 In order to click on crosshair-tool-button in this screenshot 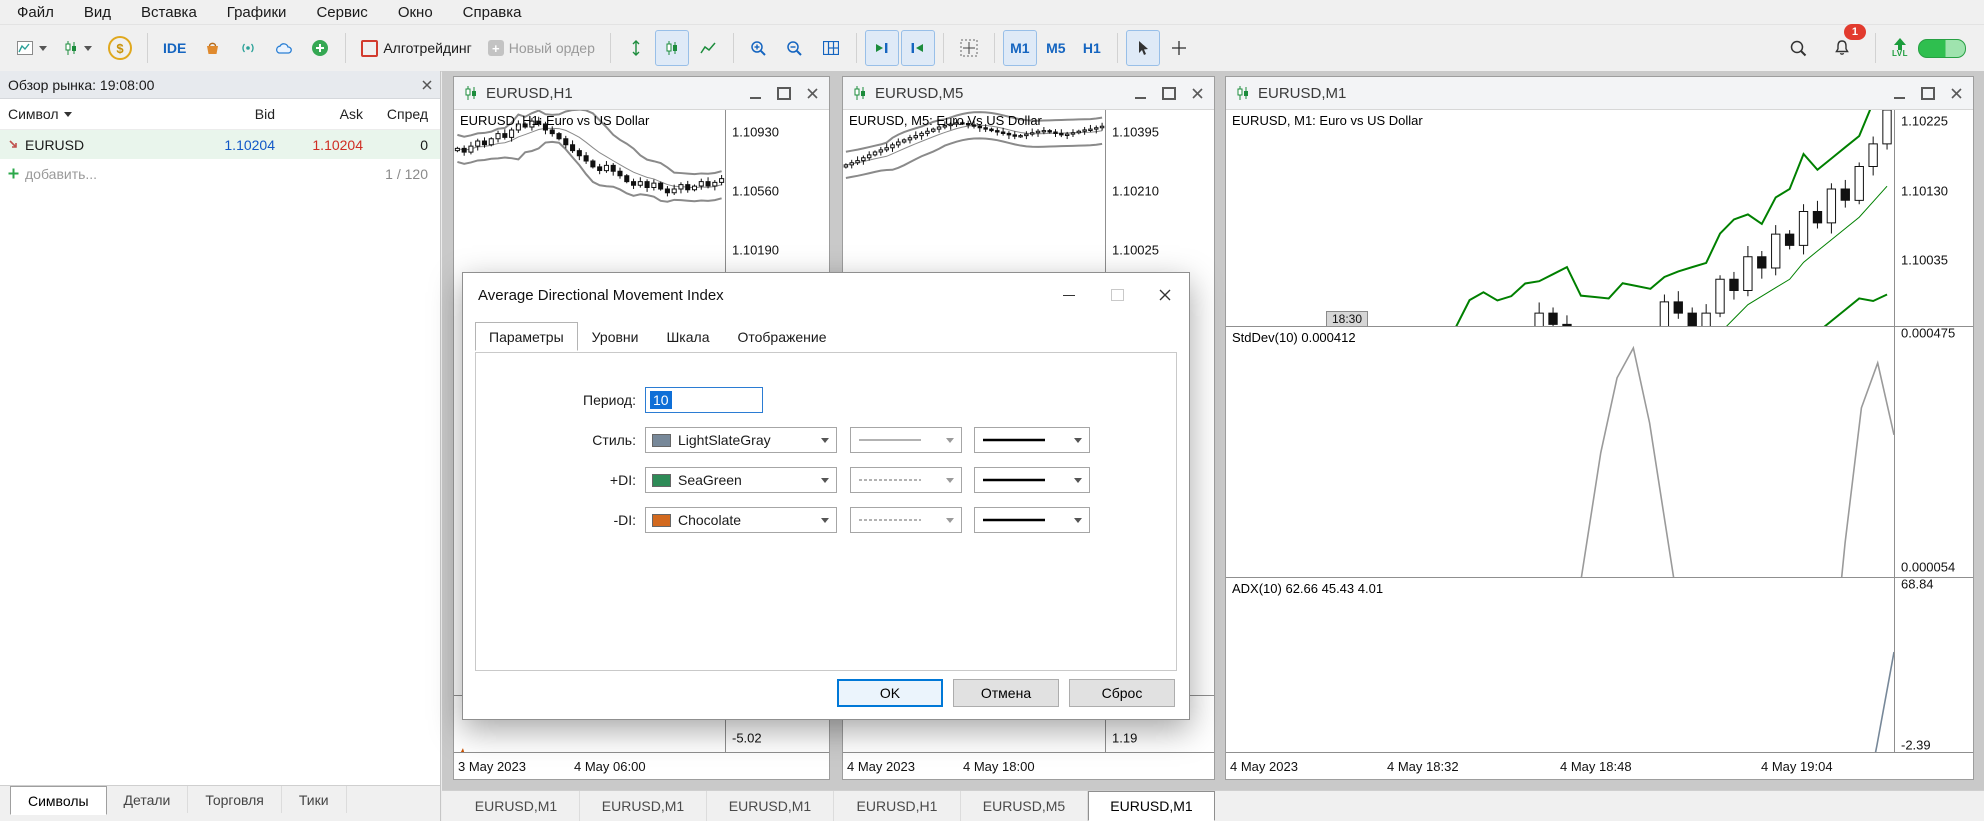, I will do `click(1179, 48)`.